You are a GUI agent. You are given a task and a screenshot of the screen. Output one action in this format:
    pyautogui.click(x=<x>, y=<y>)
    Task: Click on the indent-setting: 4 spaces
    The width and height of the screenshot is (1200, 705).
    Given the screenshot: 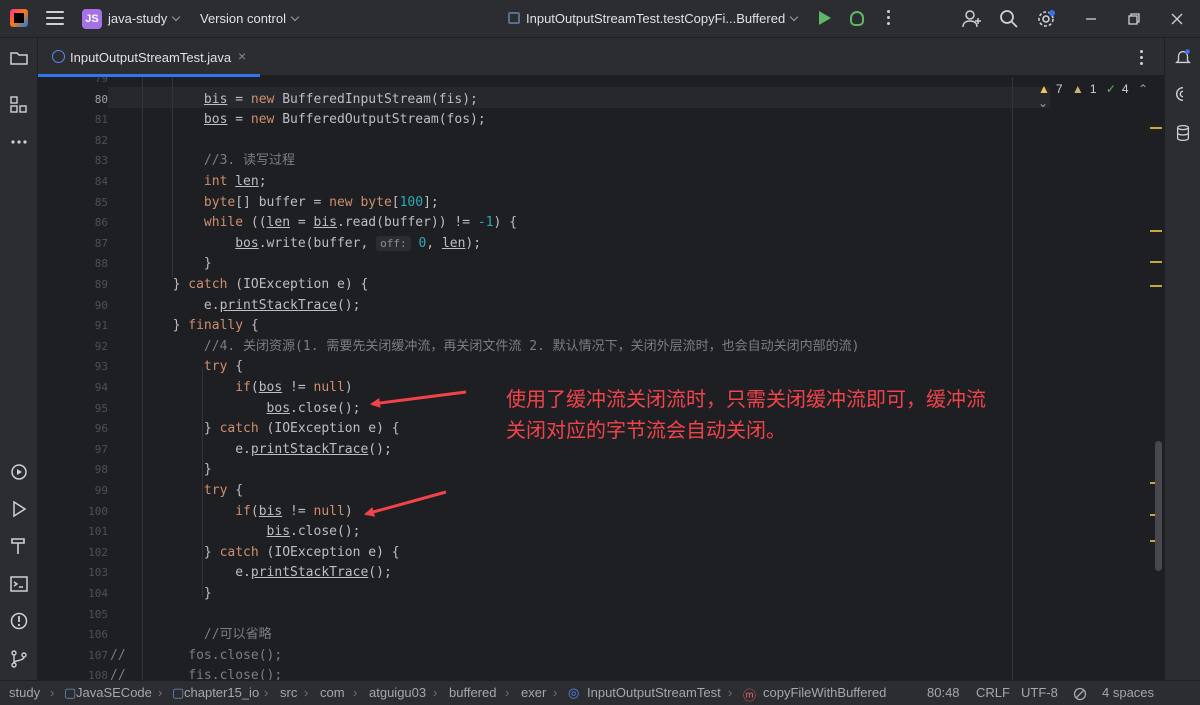 What is the action you would take?
    pyautogui.click(x=1128, y=692)
    